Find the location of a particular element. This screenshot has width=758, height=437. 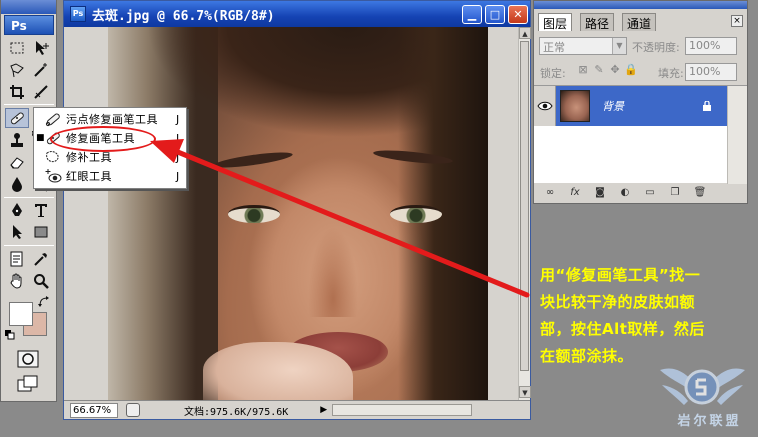

notes-tool is located at coordinates (17, 259).